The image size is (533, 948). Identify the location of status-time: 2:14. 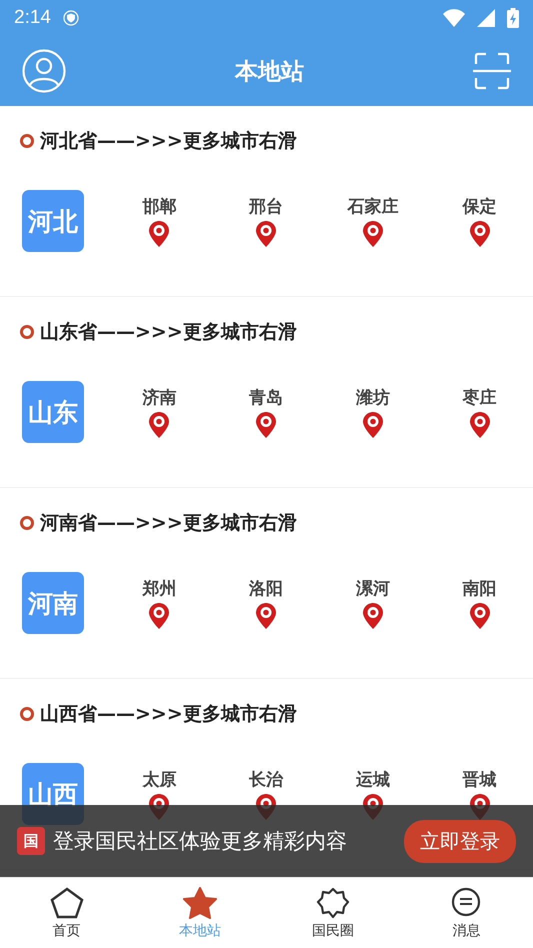
(32, 18).